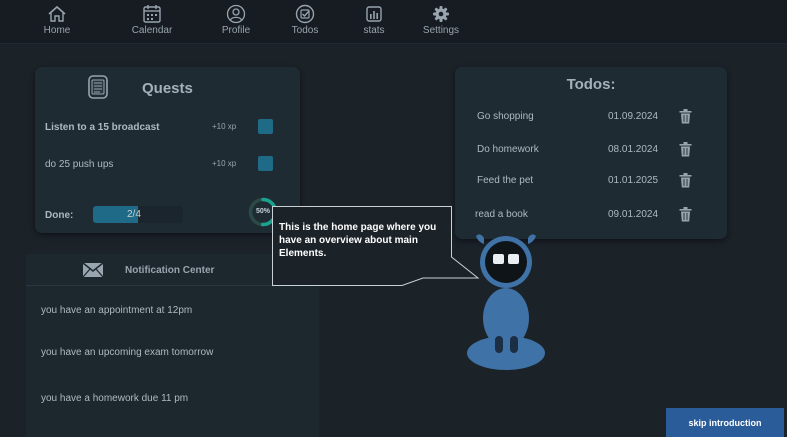 This screenshot has height=437, width=787. I want to click on notification-item: you have an appointment at 12pm, so click(116, 310).